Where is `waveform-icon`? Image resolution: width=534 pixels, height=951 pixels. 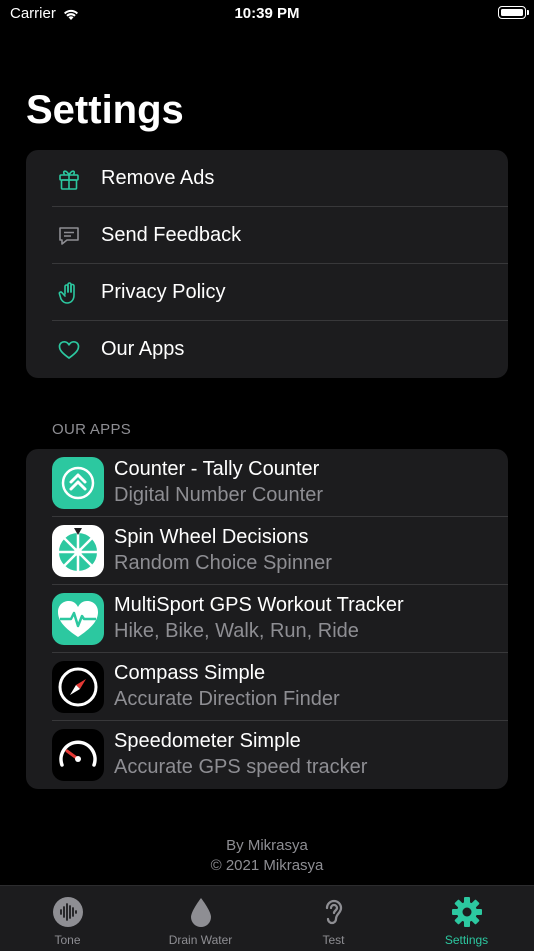 waveform-icon is located at coordinates (67, 912).